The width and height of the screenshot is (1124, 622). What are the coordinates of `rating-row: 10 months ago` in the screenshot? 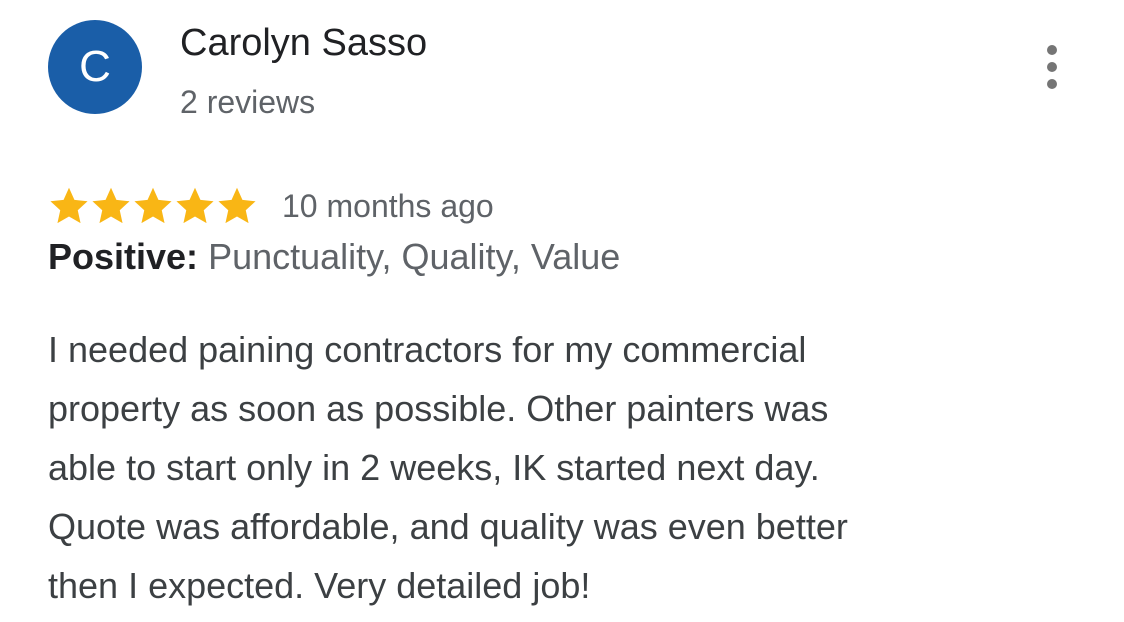 It's located at (271, 206).